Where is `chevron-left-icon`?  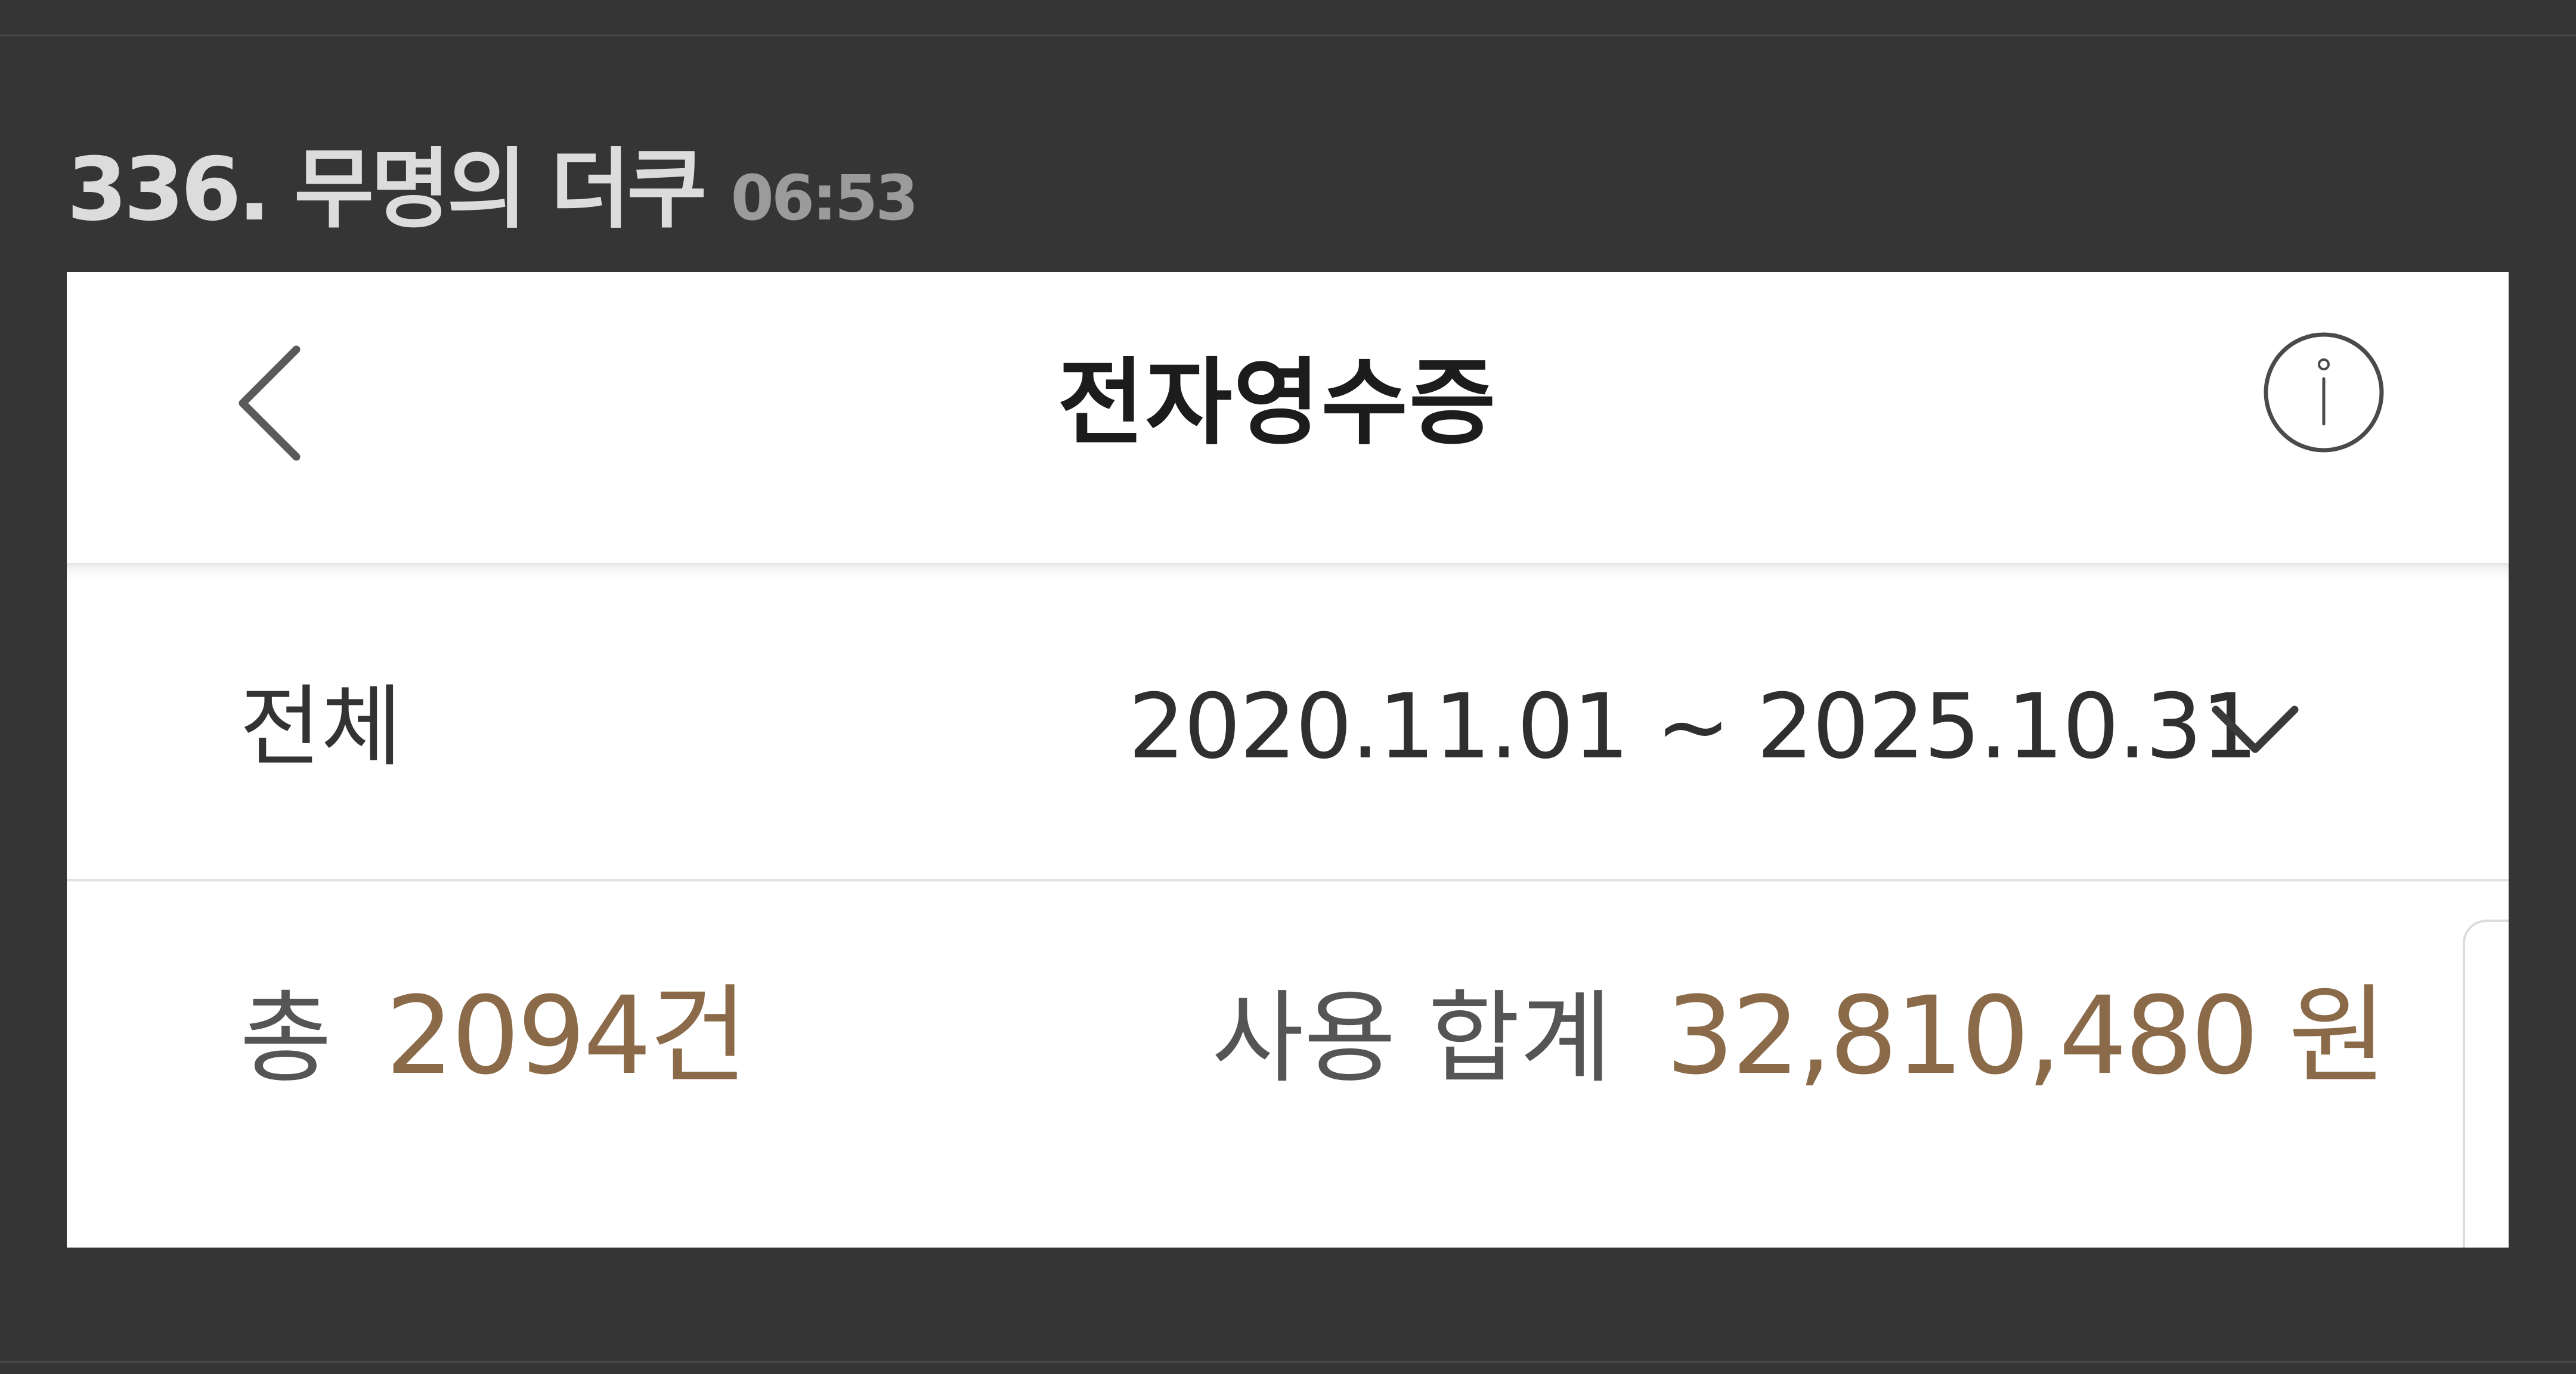 chevron-left-icon is located at coordinates (270, 403).